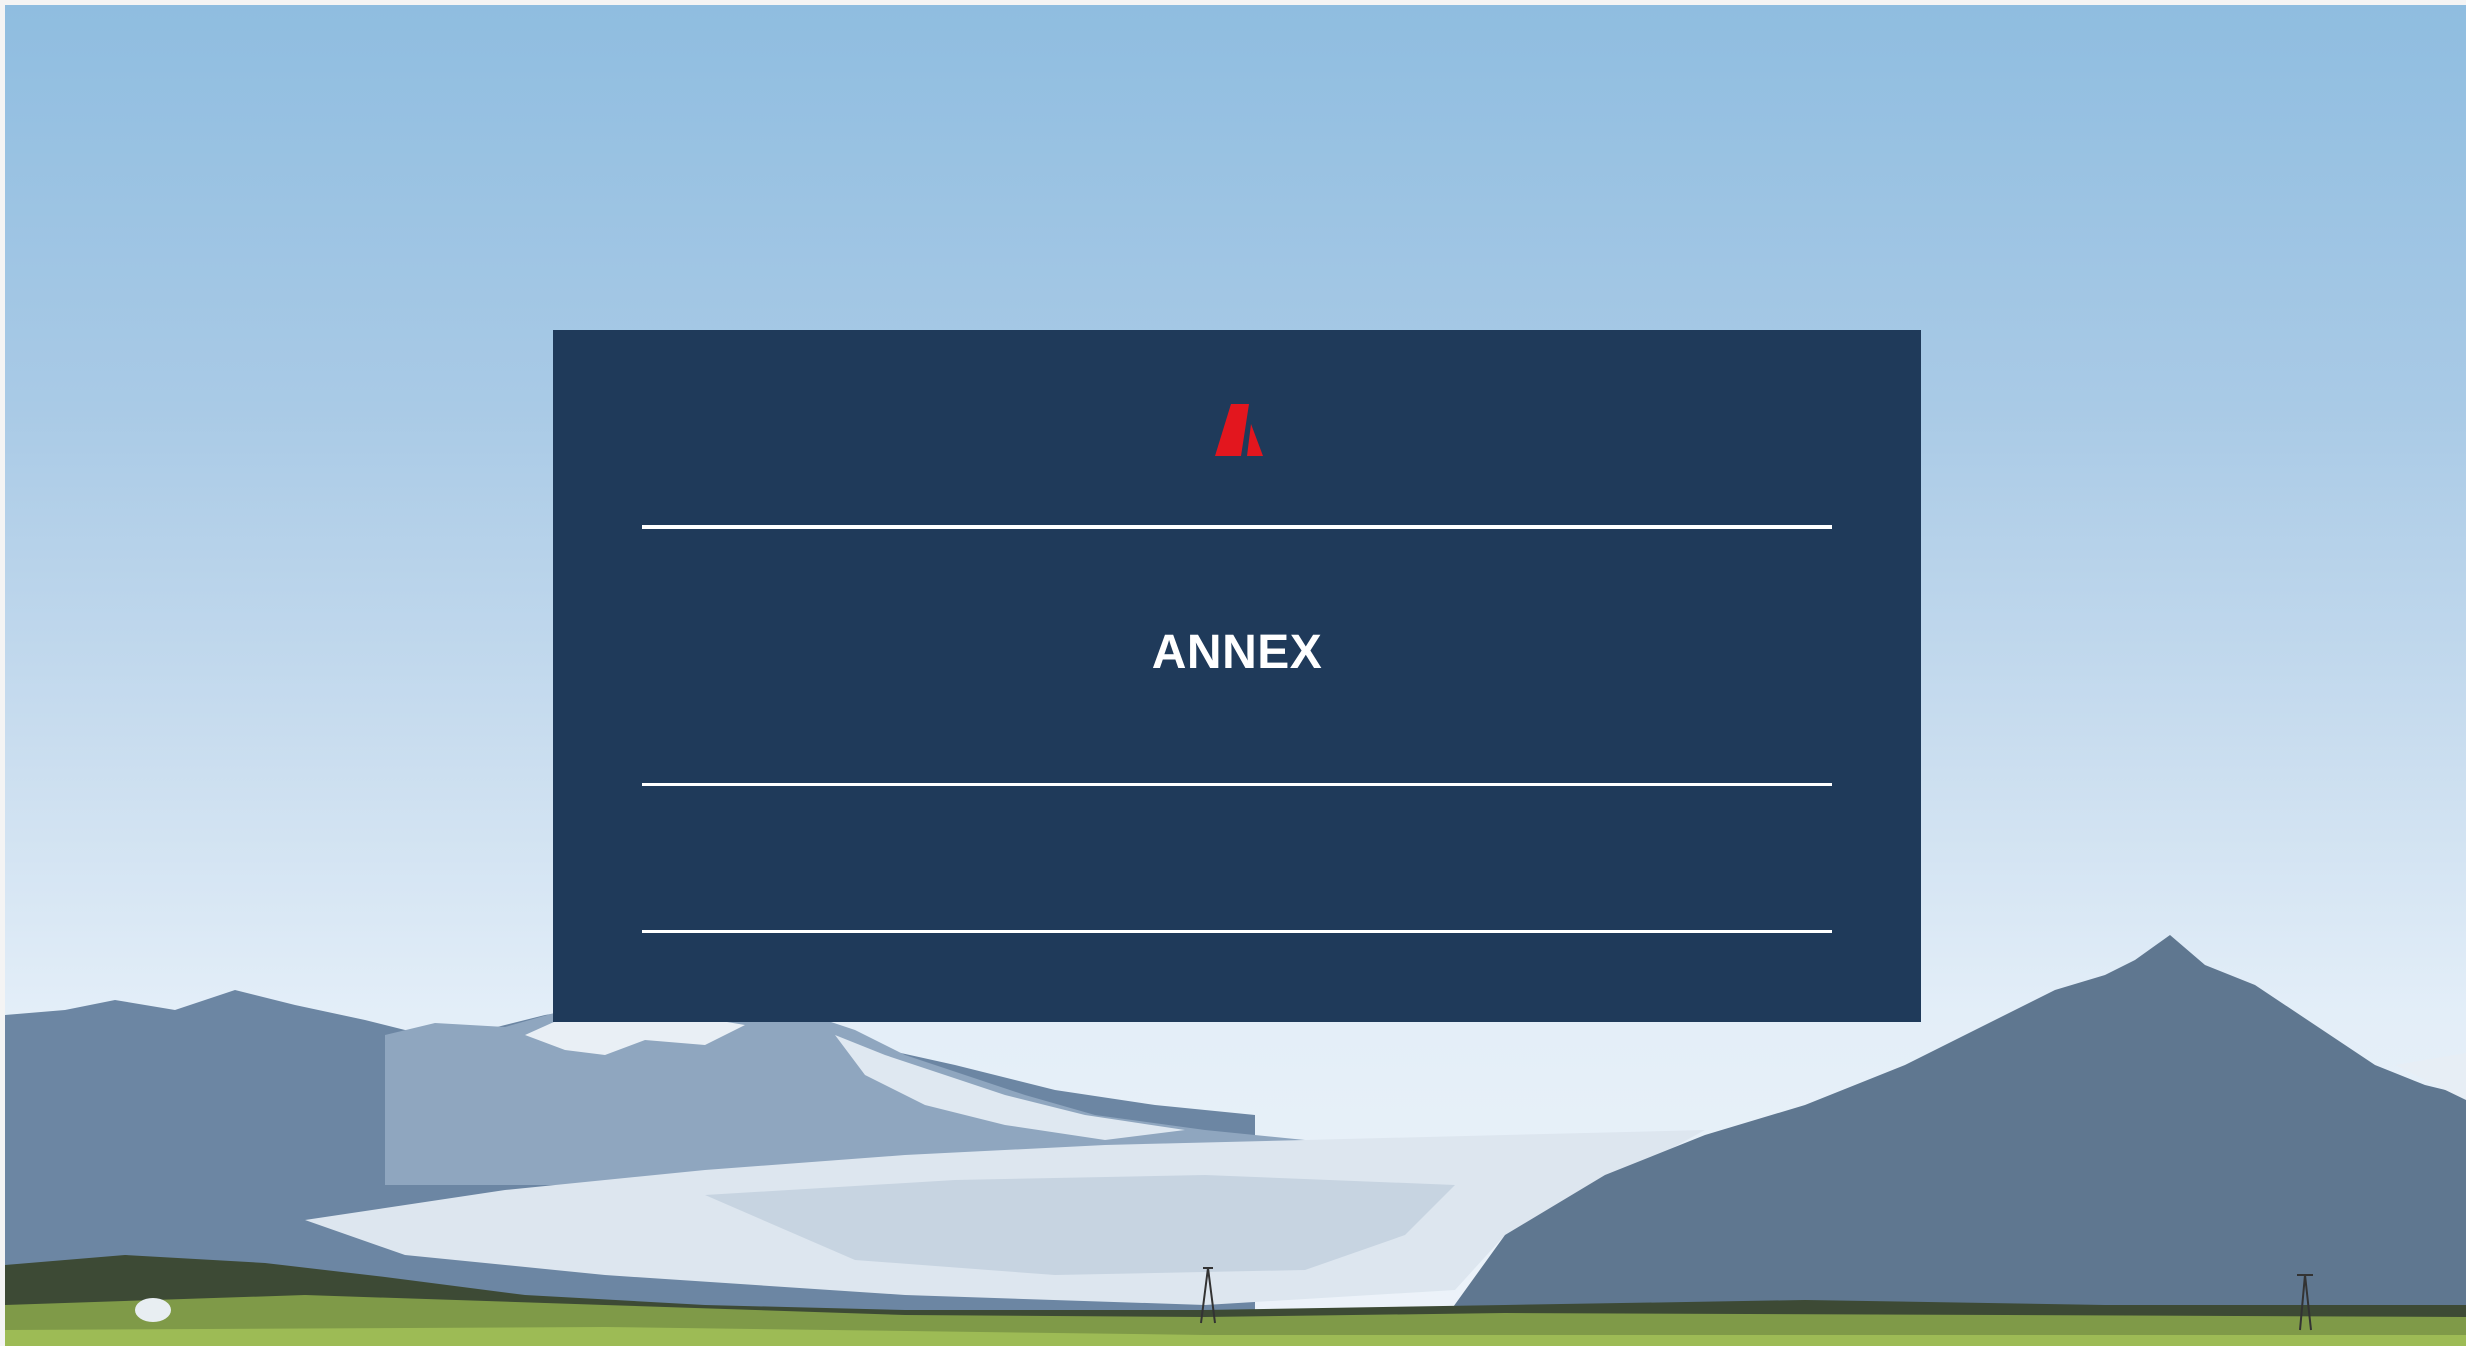  I want to click on red-slanted-a-mark-icon, so click(1239, 430).